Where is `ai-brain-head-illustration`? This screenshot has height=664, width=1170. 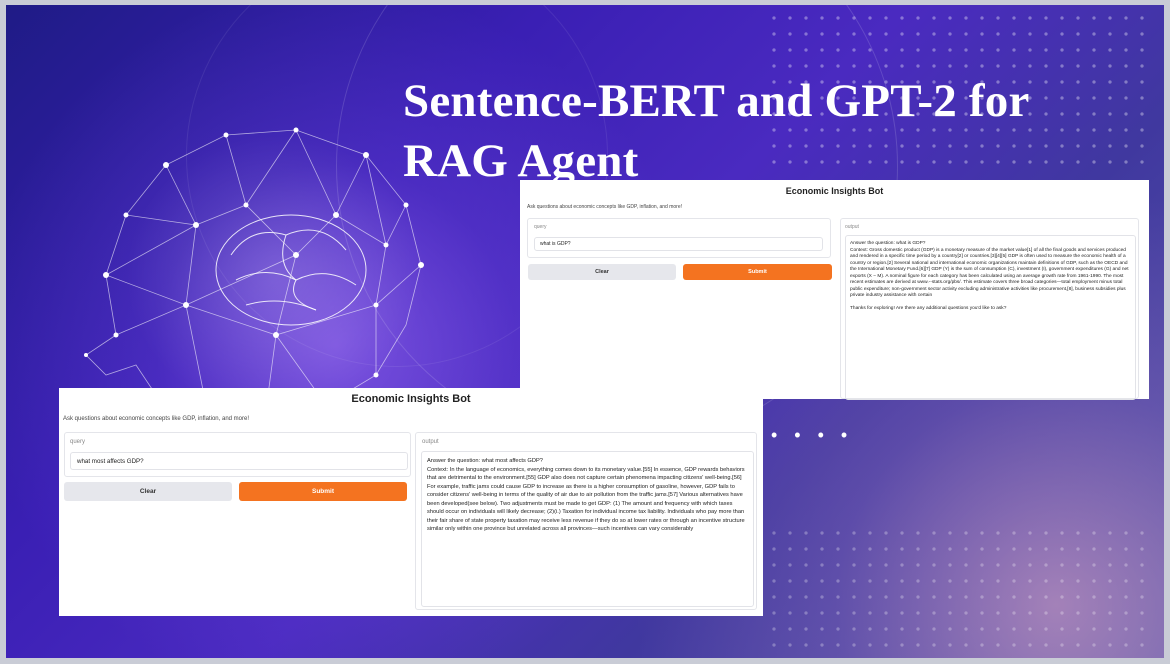
ai-brain-head-illustration is located at coordinates (255, 271).